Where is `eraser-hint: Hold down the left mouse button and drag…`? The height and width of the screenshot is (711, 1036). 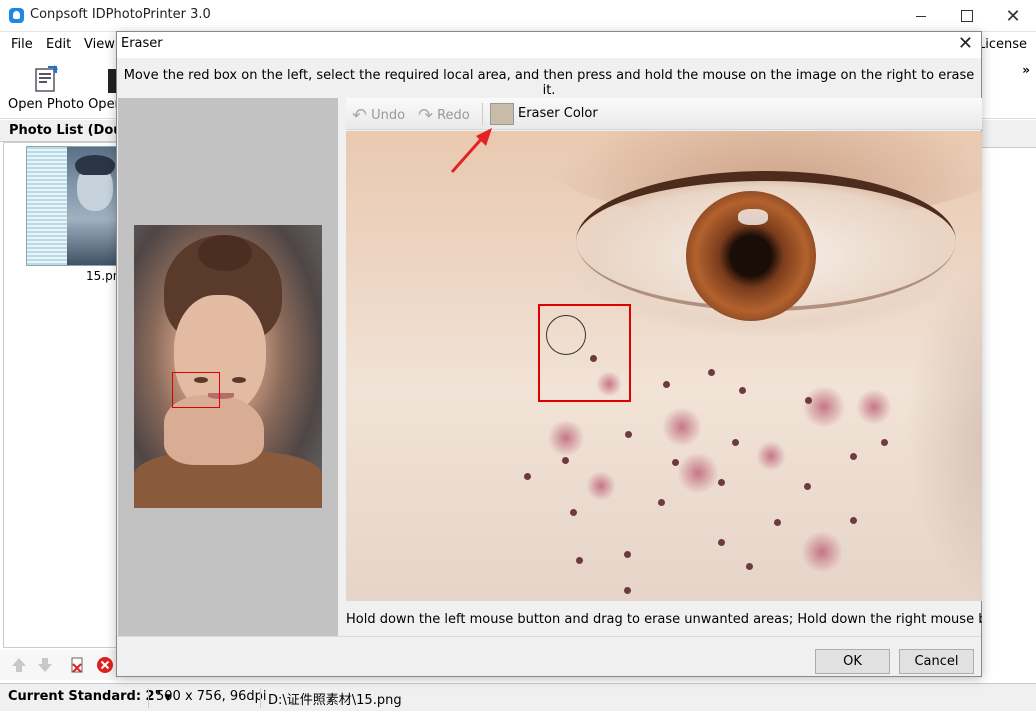 eraser-hint: Hold down the left mouse button and drag… is located at coordinates (664, 619).